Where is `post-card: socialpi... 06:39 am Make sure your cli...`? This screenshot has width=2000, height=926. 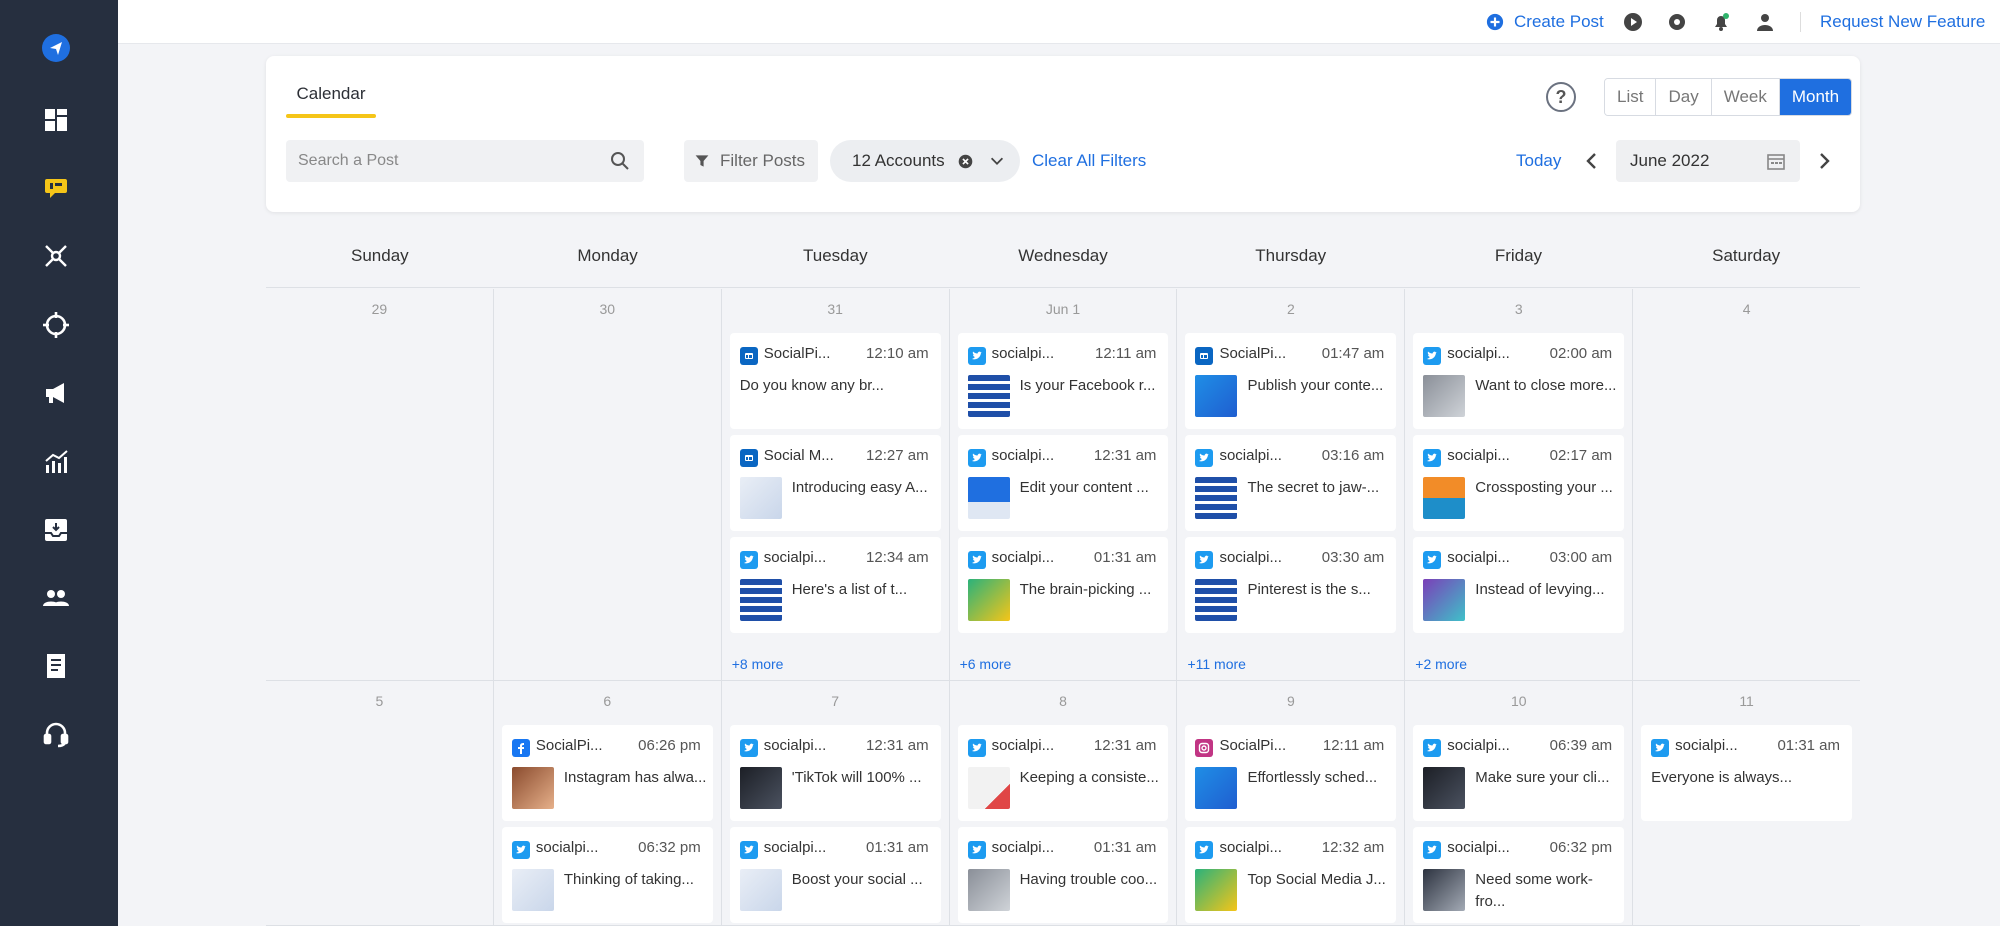
post-card: socialpi... 06:39 am Make sure your cli... is located at coordinates (1519, 773).